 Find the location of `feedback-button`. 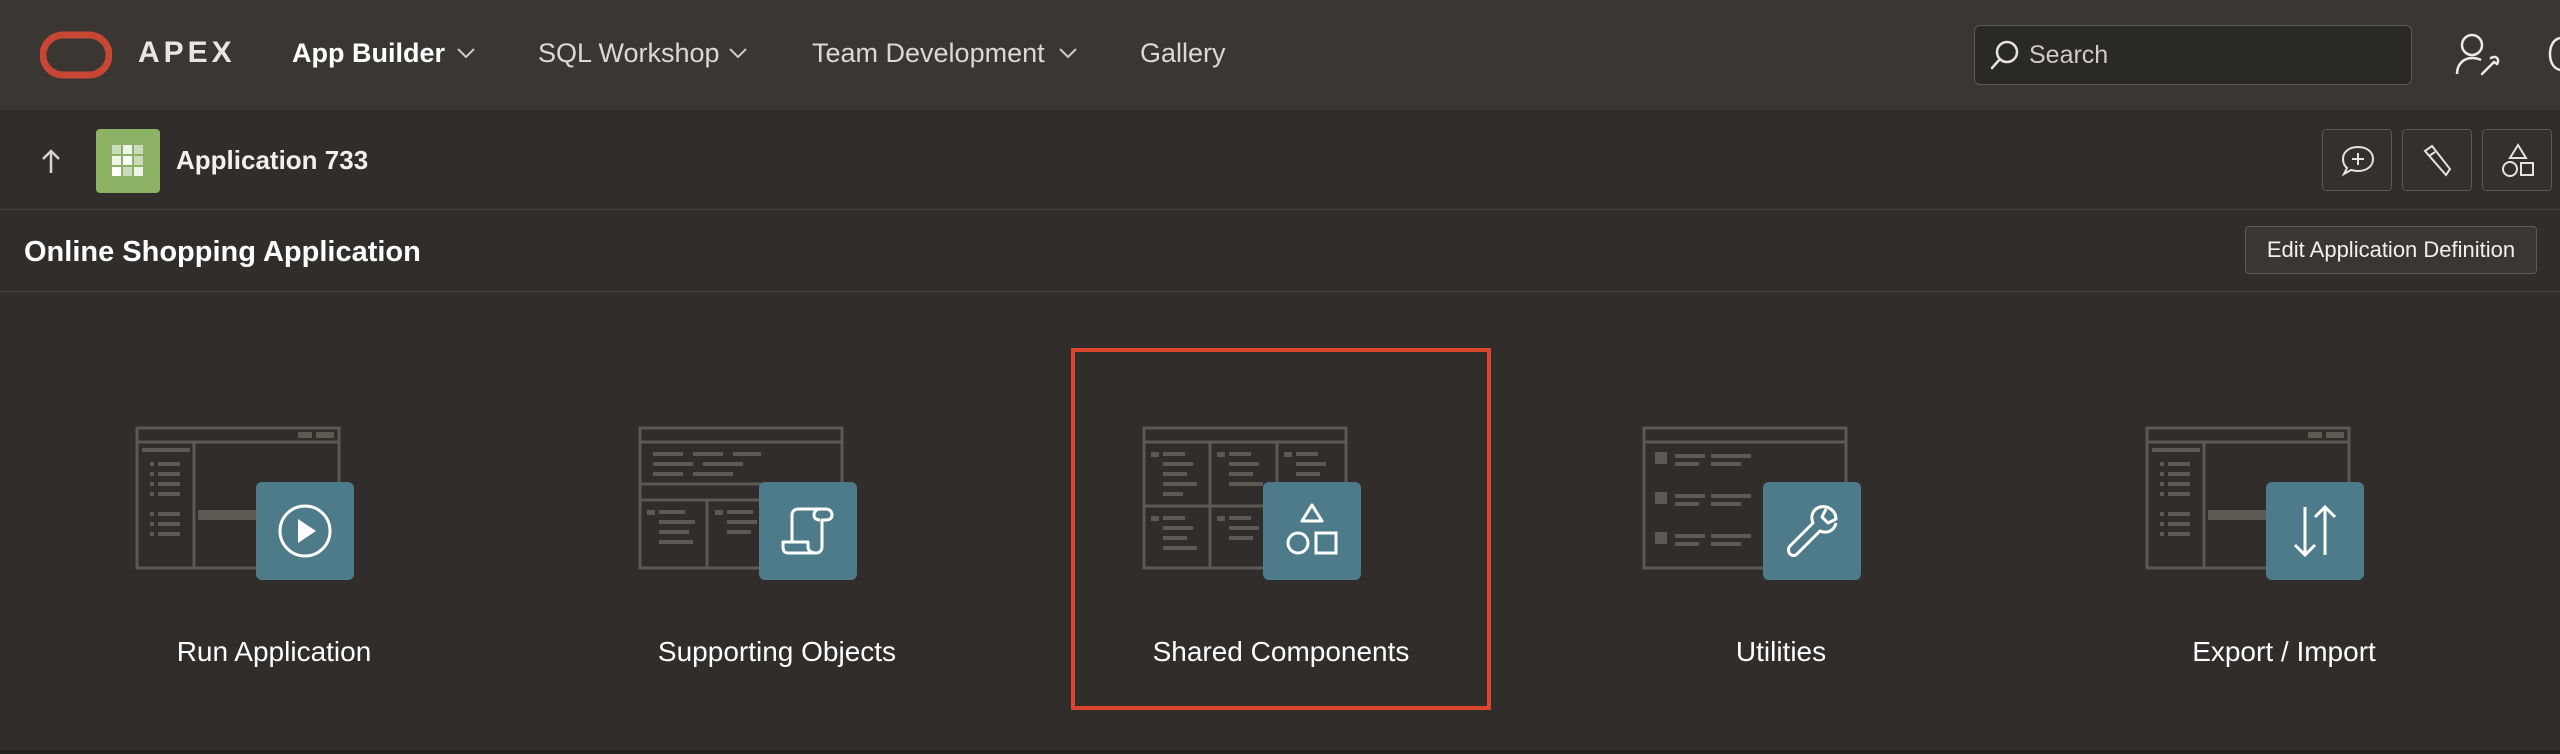

feedback-button is located at coordinates (2357, 160).